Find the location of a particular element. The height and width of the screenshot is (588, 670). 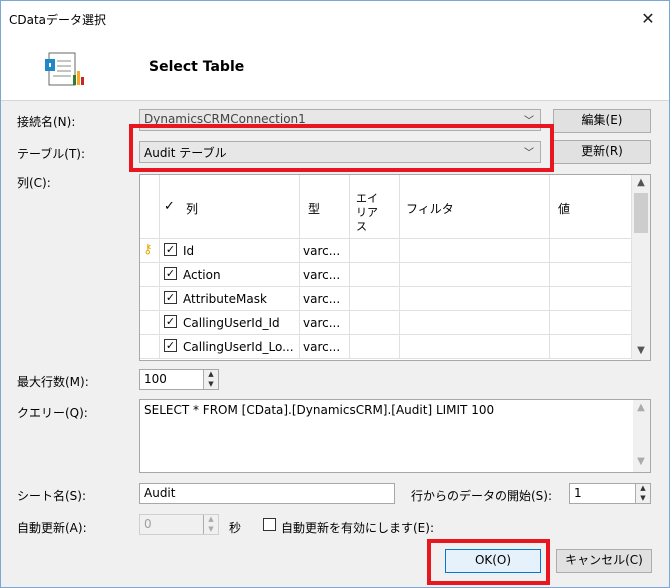

key-icon: ⚷ is located at coordinates (148, 249).